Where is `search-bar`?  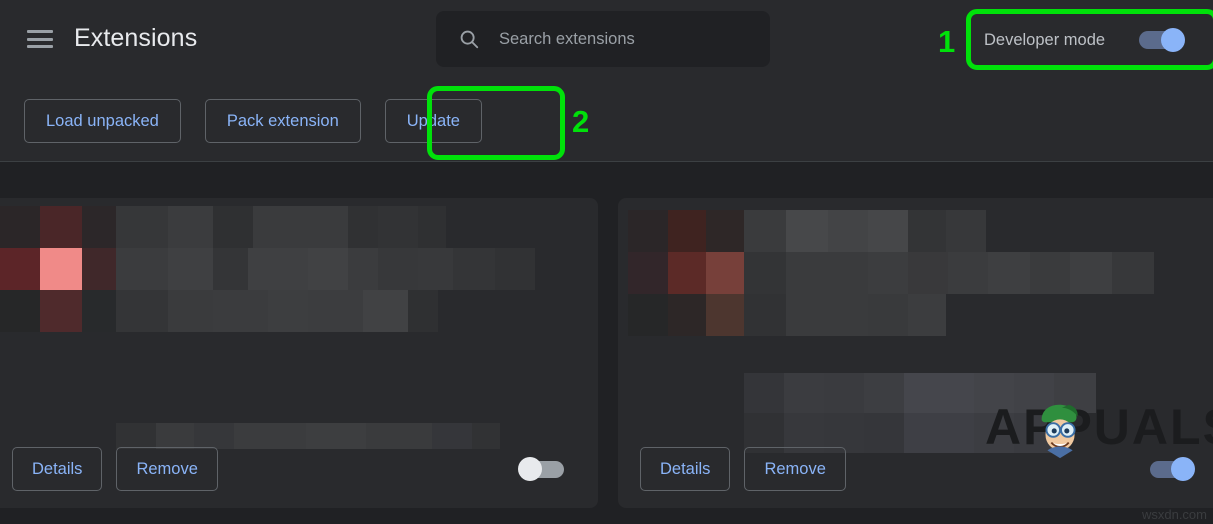 search-bar is located at coordinates (603, 39).